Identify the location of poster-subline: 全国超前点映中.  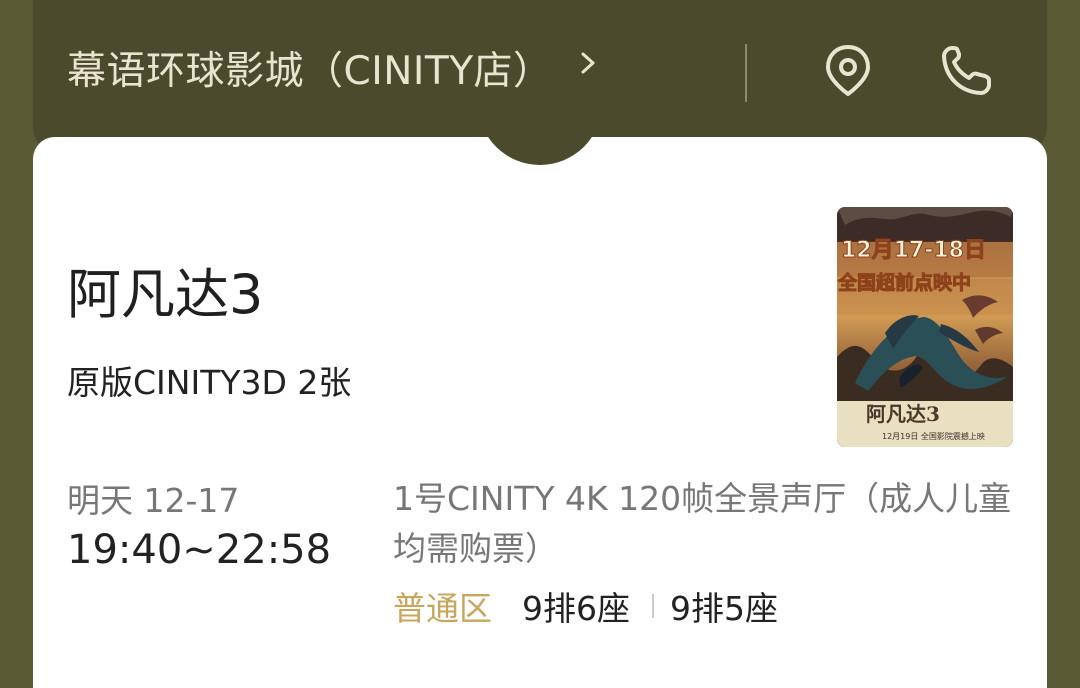
(904, 282).